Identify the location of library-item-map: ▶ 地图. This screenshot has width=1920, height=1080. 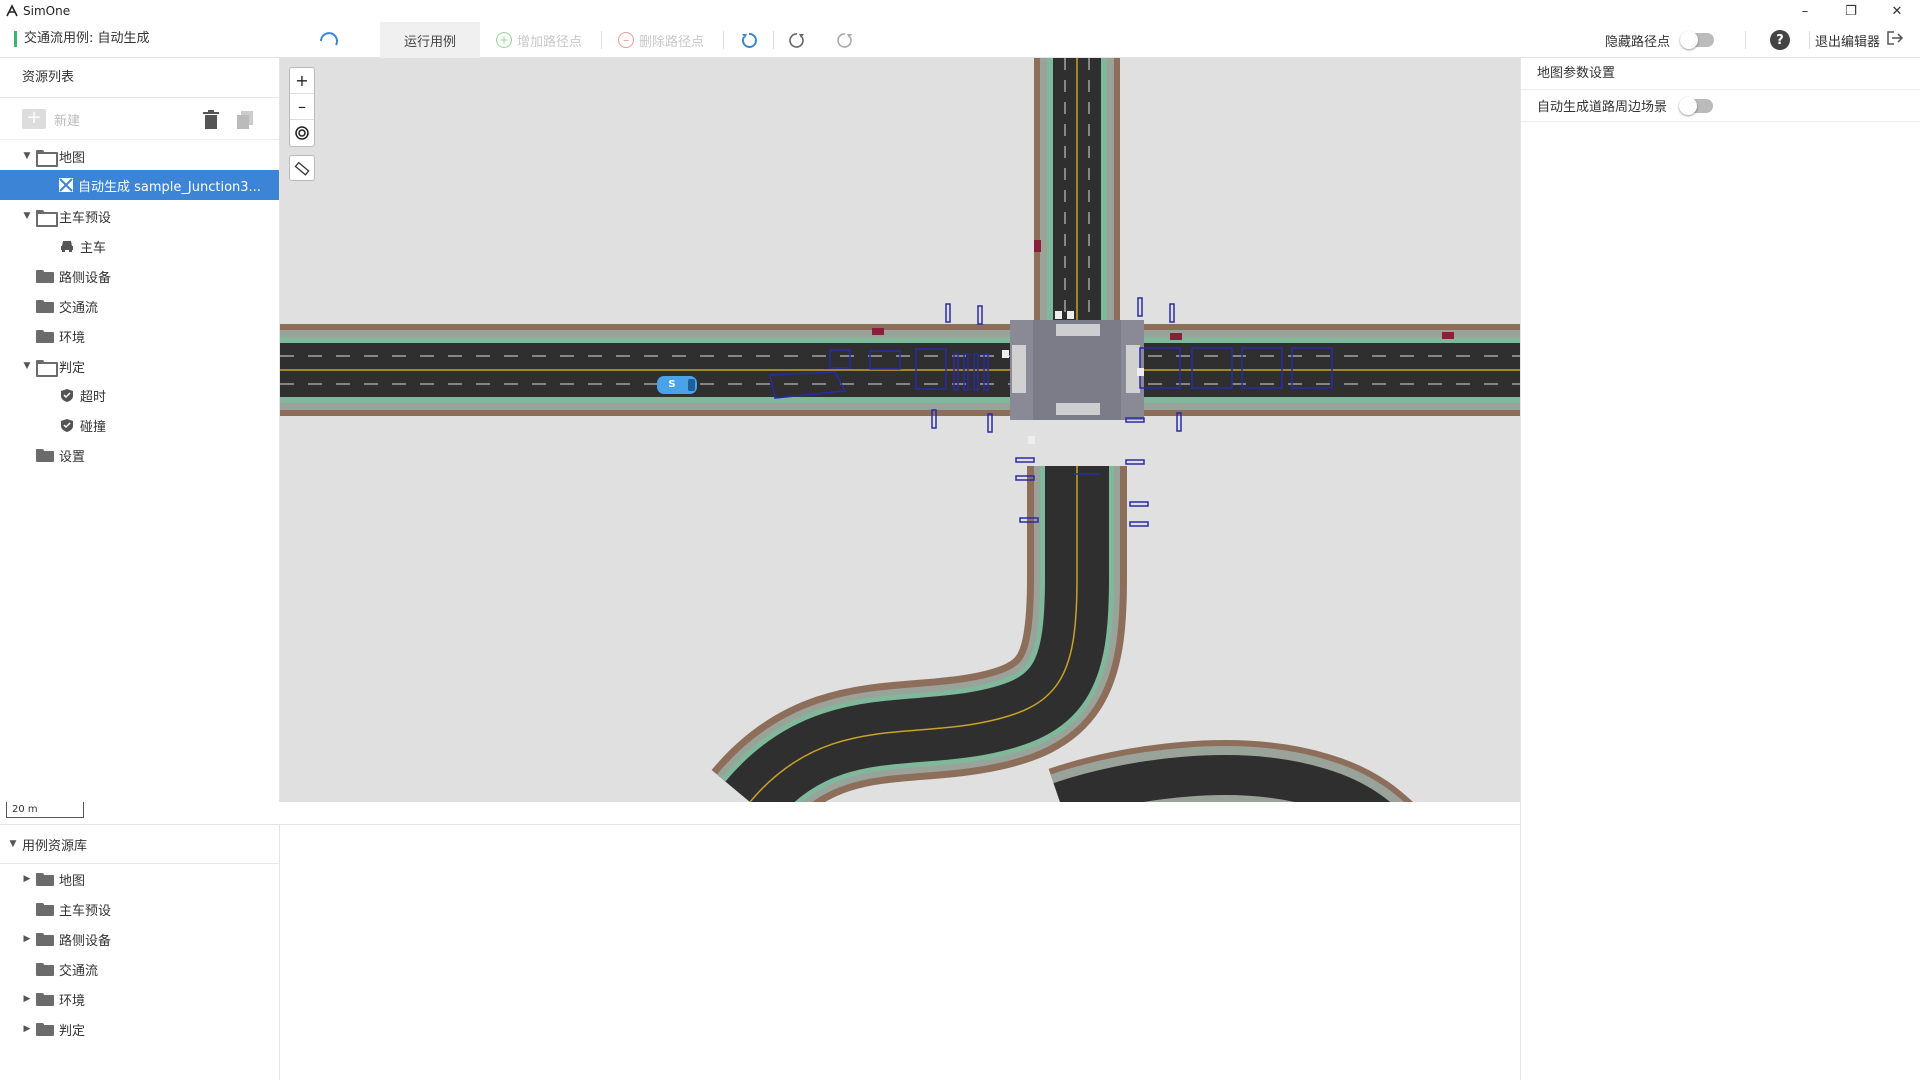
(139, 879).